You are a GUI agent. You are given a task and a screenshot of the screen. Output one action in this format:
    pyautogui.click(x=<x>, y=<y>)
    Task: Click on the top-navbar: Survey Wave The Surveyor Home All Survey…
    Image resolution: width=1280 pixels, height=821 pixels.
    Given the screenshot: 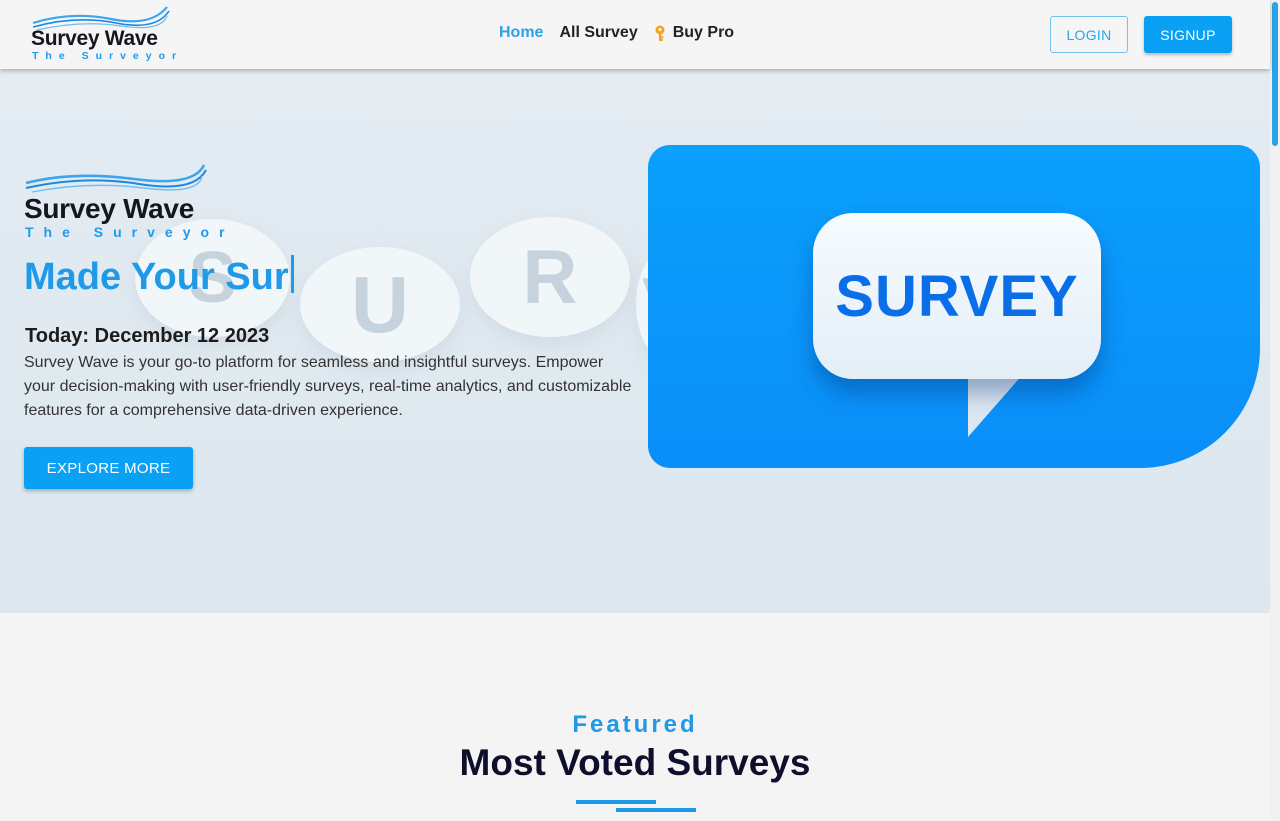 What is the action you would take?
    pyautogui.click(x=635, y=34)
    